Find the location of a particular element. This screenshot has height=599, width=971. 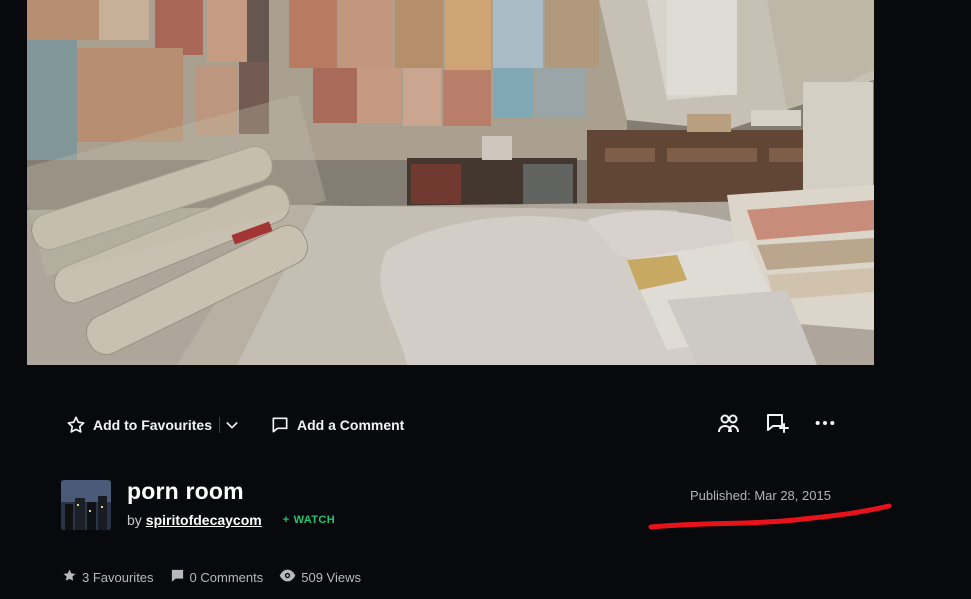

comment-icon is located at coordinates (280, 425).